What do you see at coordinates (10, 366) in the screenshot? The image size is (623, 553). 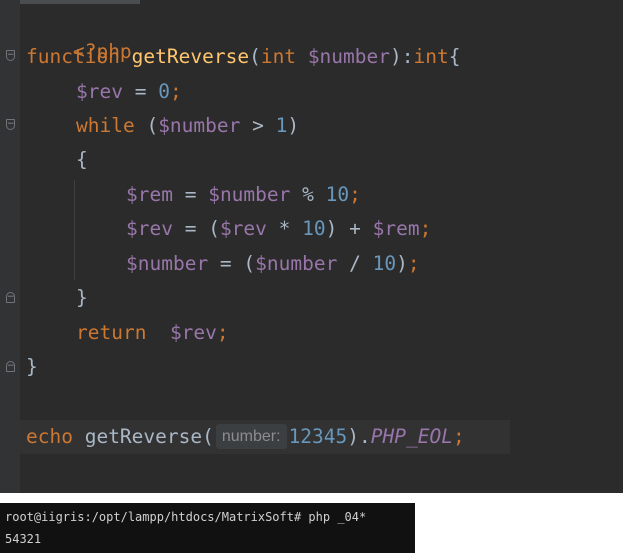 I see `fold-function-end-icon: −` at bounding box center [10, 366].